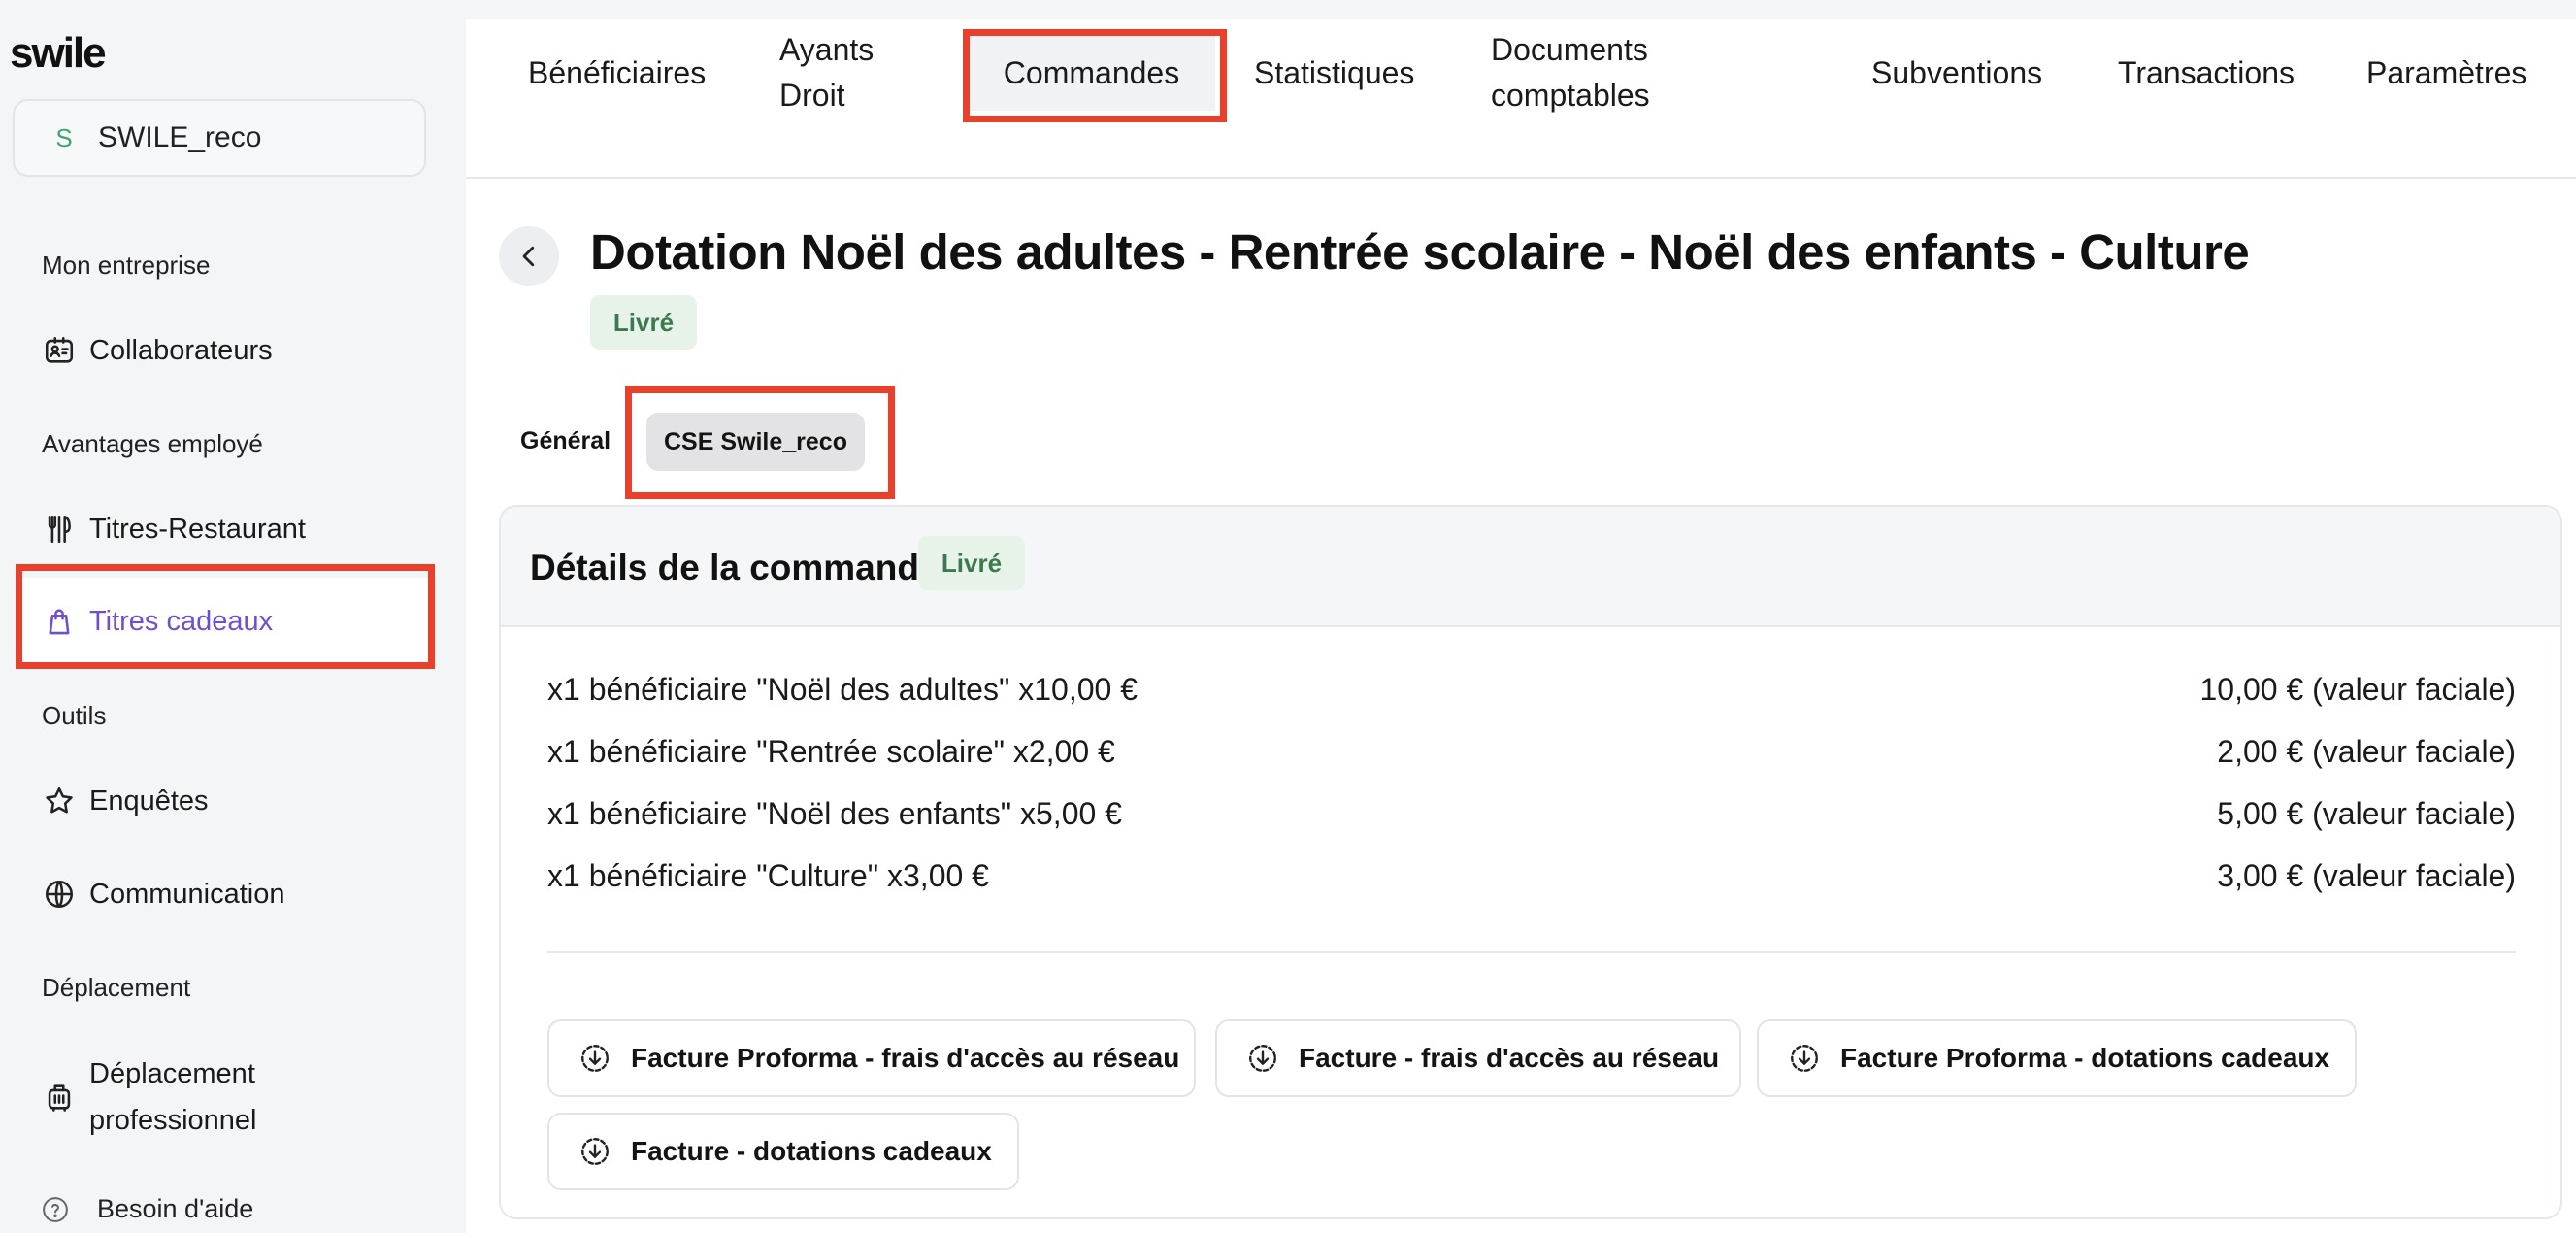 This screenshot has width=2576, height=1233. I want to click on org-avatar: S, so click(64, 137).